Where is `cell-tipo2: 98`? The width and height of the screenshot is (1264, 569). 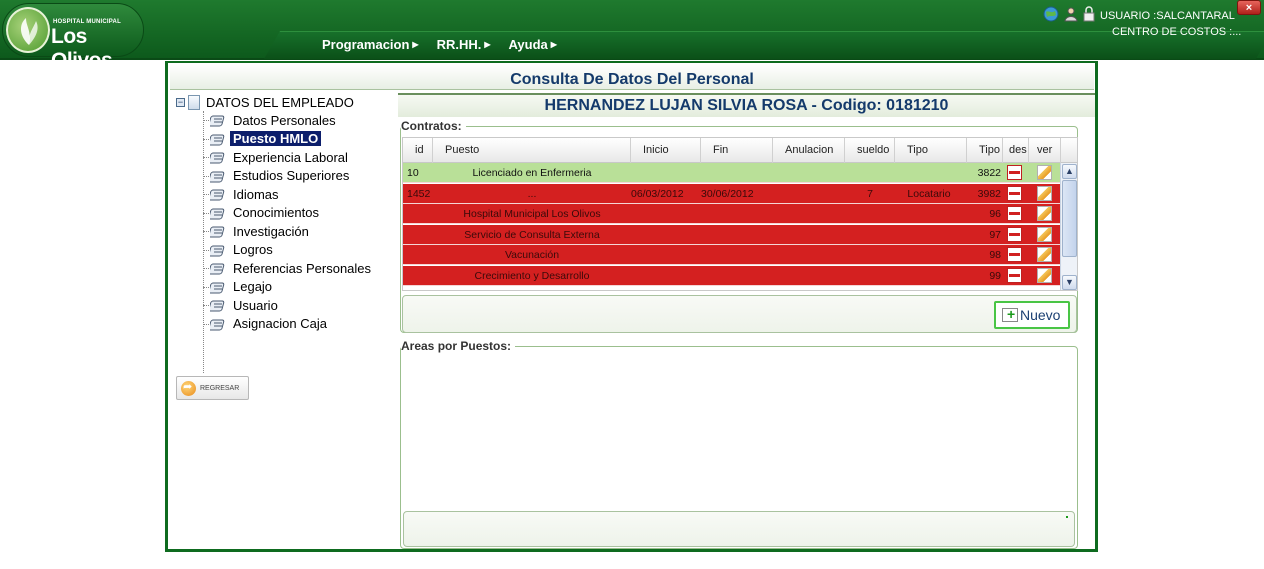 cell-tipo2: 98 is located at coordinates (995, 255).